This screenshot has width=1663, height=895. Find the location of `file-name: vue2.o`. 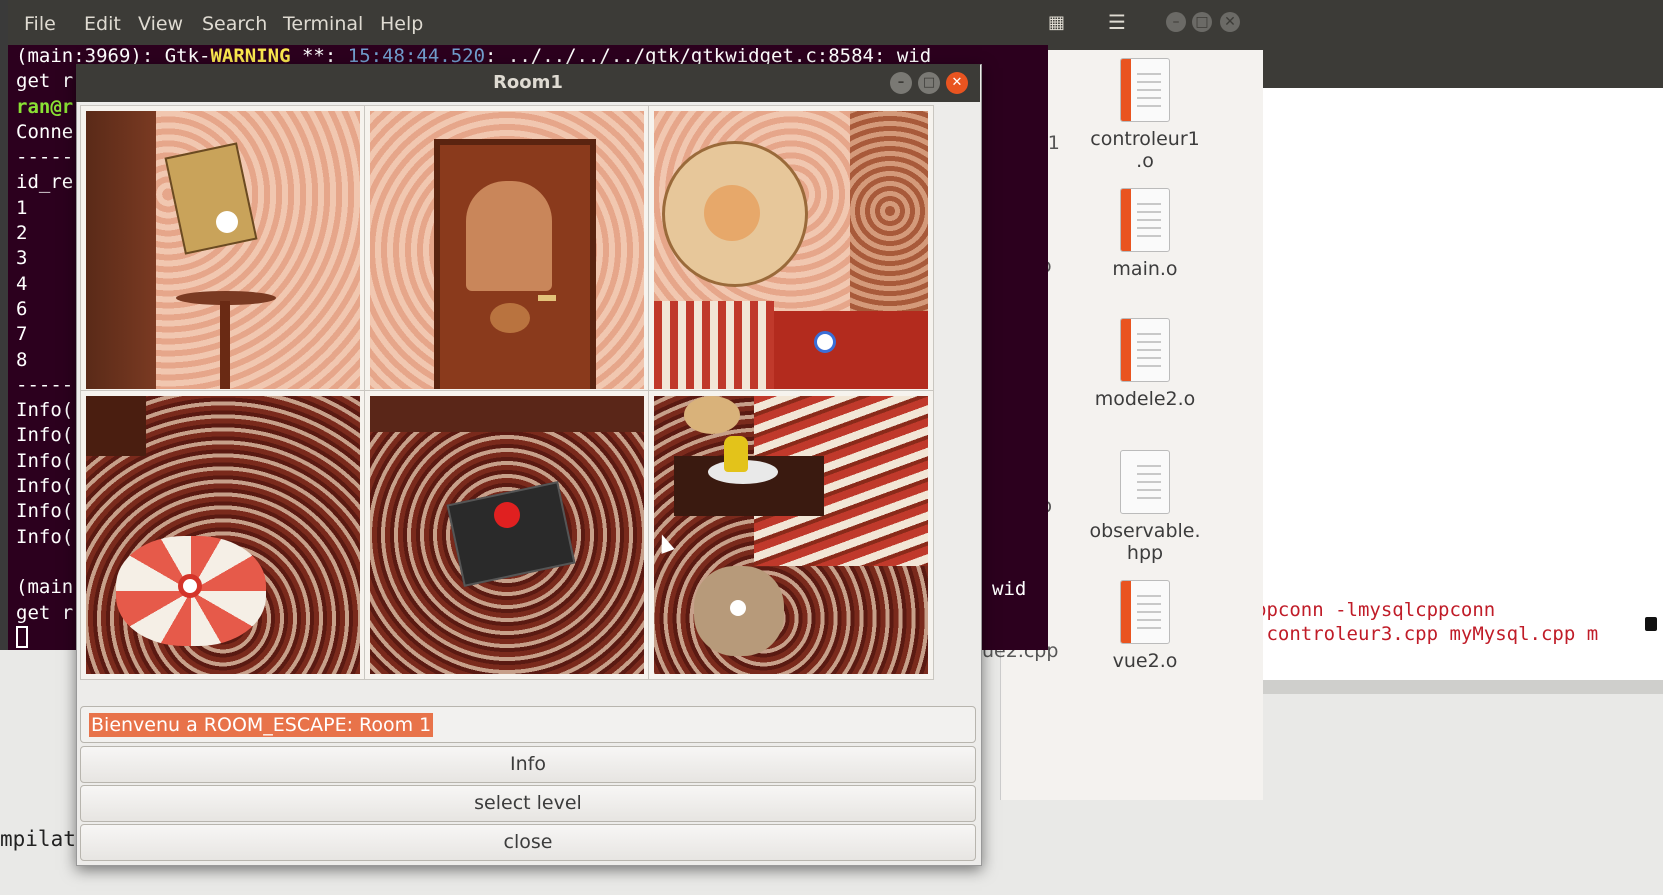

file-name: vue2.o is located at coordinates (1145, 661).